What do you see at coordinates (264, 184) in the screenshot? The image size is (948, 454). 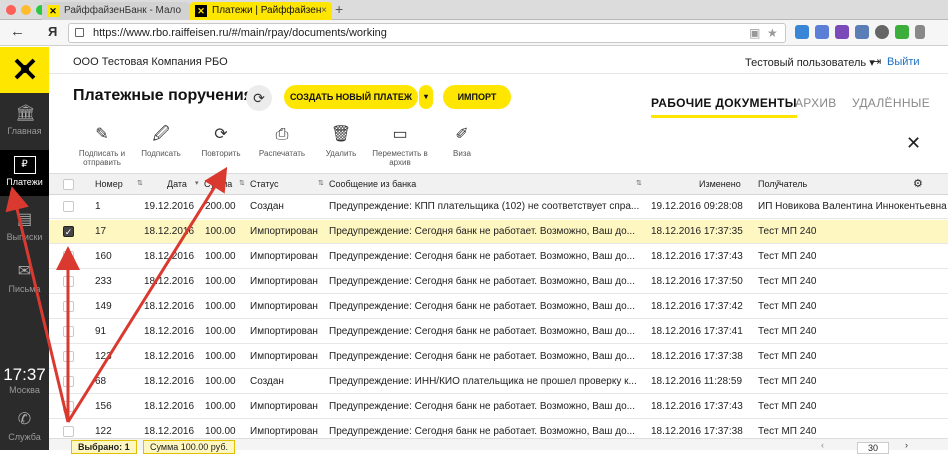 I see `column-header-status: Статус` at bounding box center [264, 184].